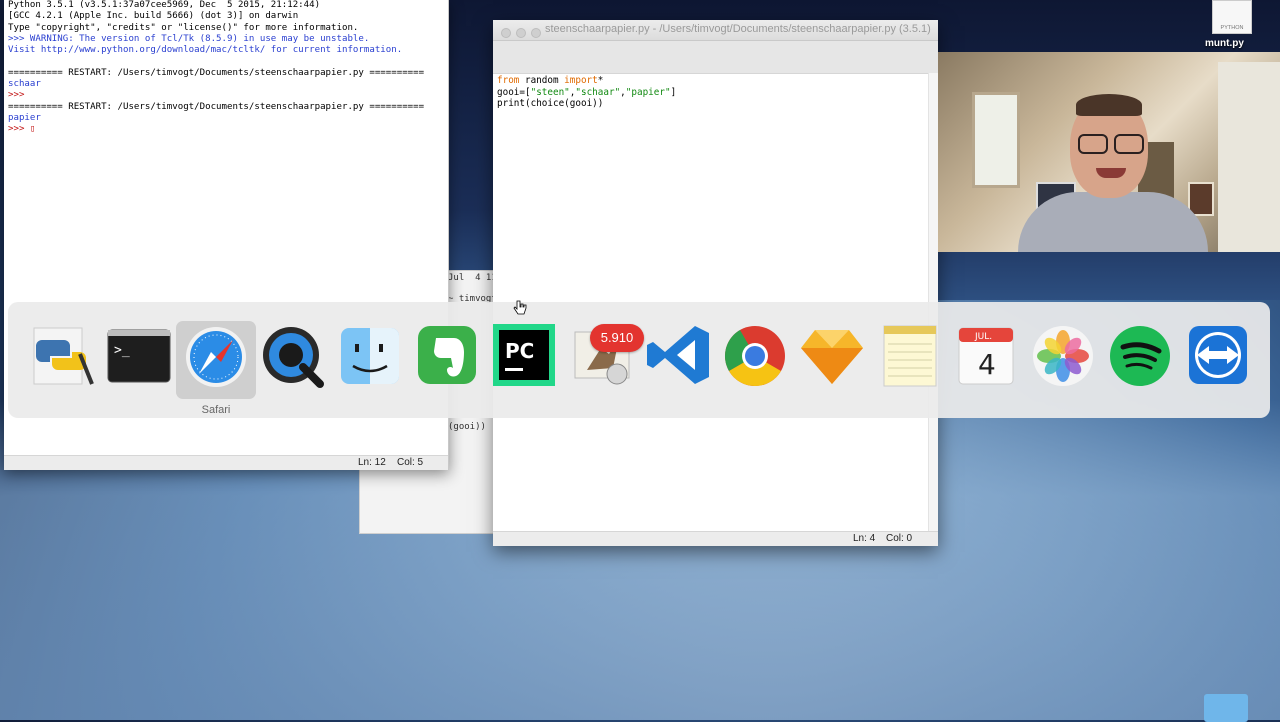  I want to click on sketch-app-icon, so click(832, 355).